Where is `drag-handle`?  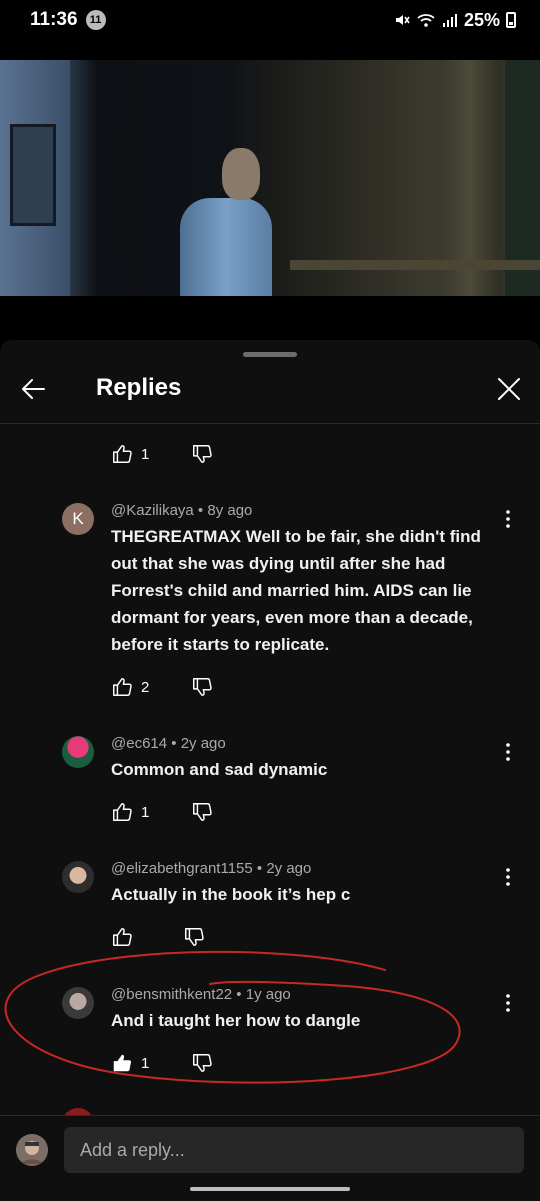
drag-handle is located at coordinates (270, 354).